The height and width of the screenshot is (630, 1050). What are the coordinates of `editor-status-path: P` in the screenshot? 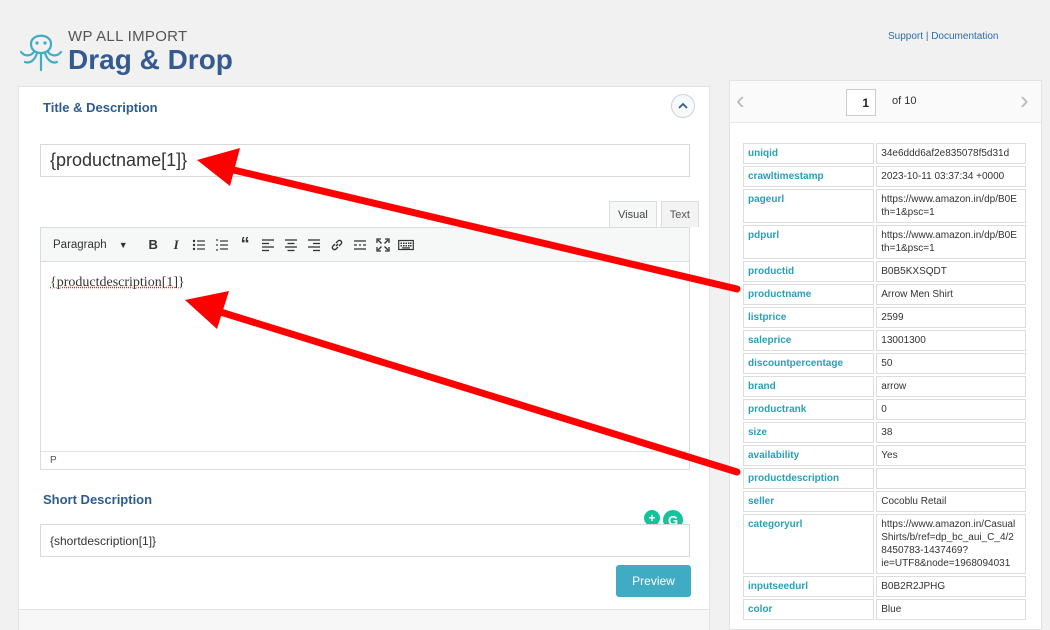 It's located at (365, 460).